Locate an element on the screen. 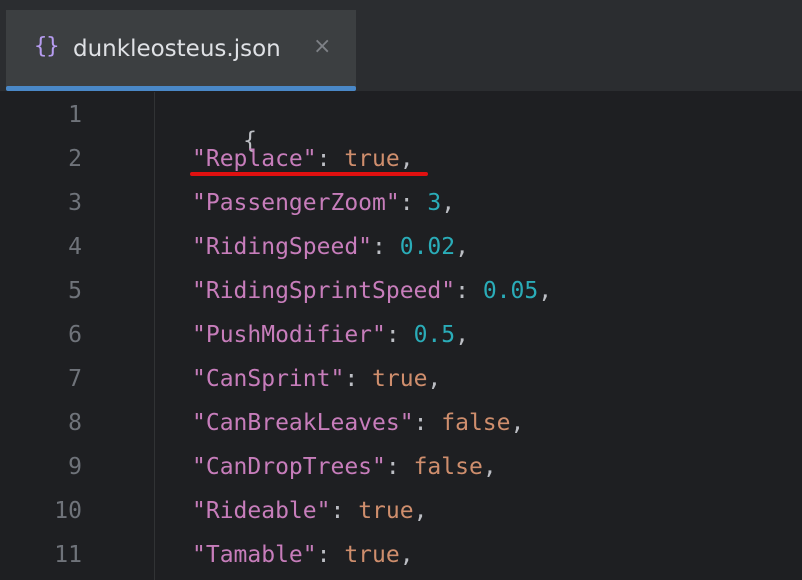 This screenshot has height=580, width=802. red-annotation-underline is located at coordinates (309, 174).